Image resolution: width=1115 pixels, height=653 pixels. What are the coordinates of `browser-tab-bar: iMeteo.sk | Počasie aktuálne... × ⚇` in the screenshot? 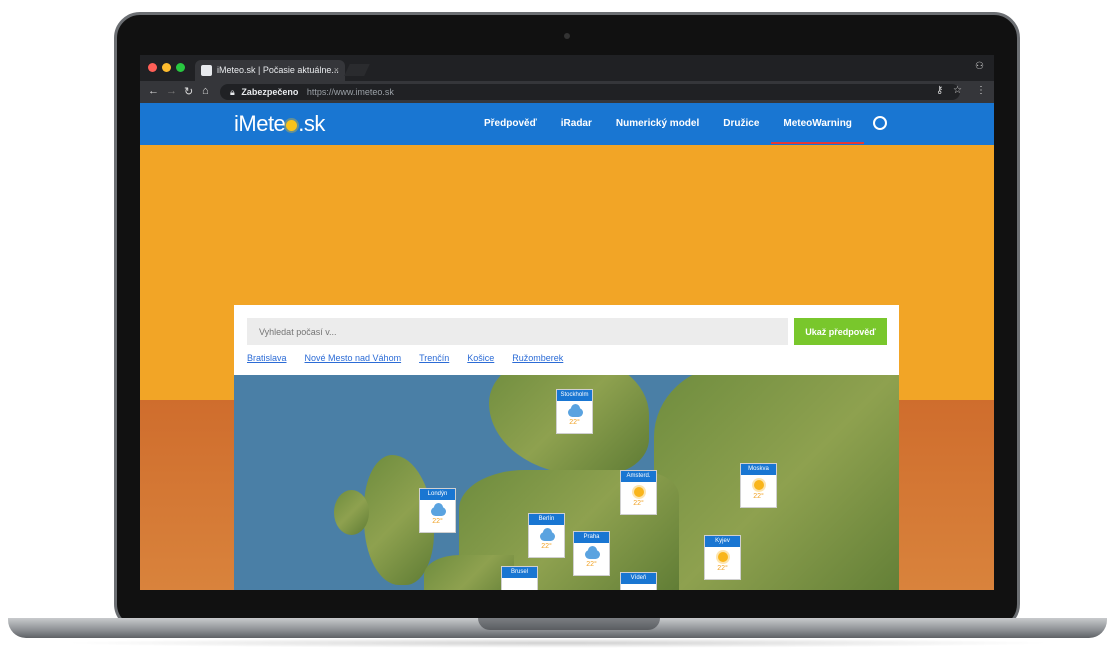 It's located at (567, 68).